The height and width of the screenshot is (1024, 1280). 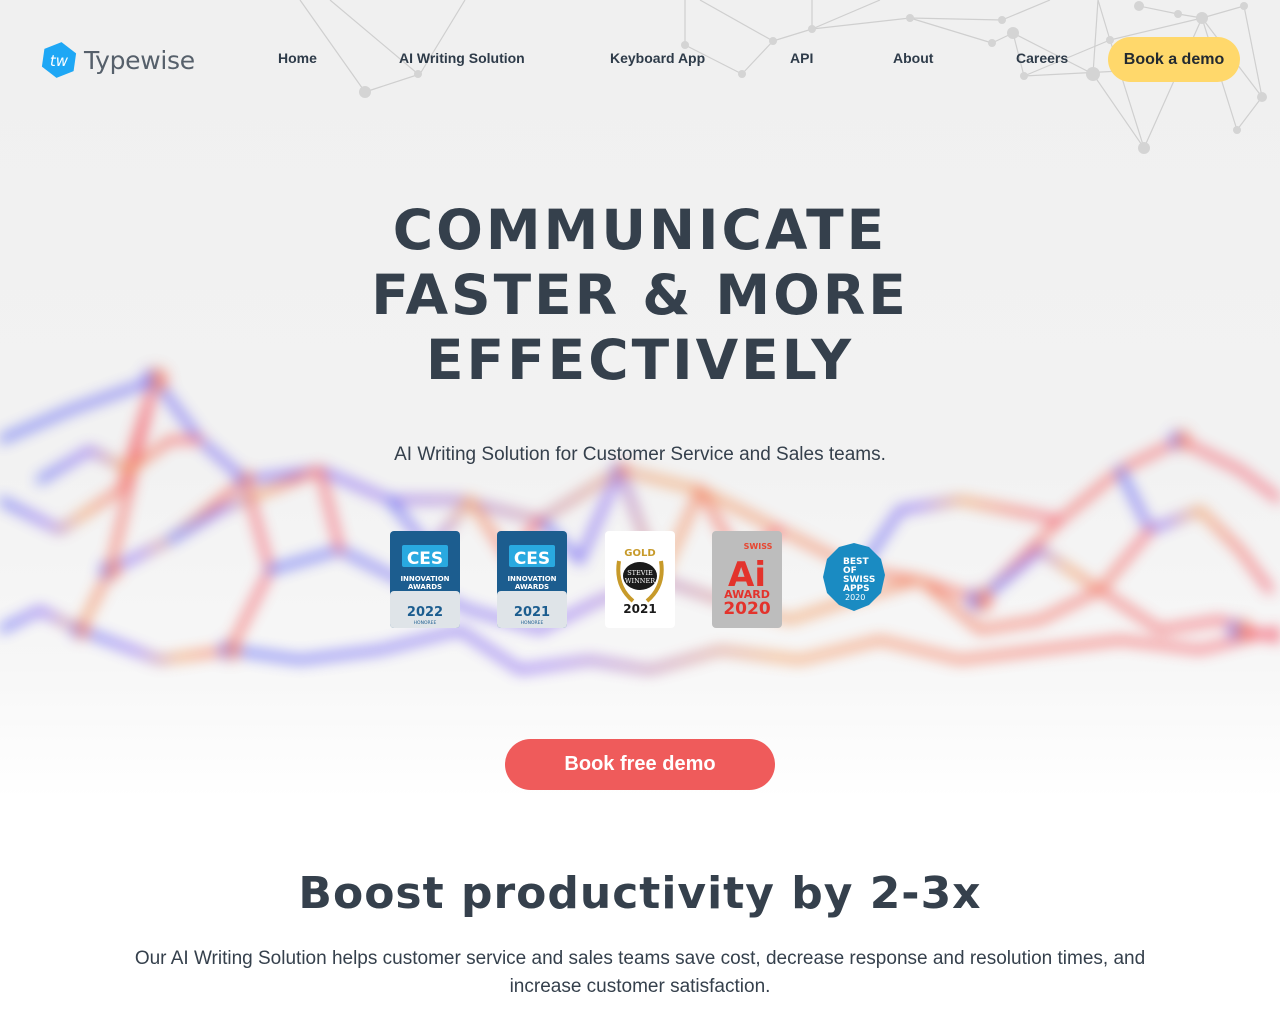 What do you see at coordinates (640, 230) in the screenshot?
I see `hero-title-line: COMMUNICATE` at bounding box center [640, 230].